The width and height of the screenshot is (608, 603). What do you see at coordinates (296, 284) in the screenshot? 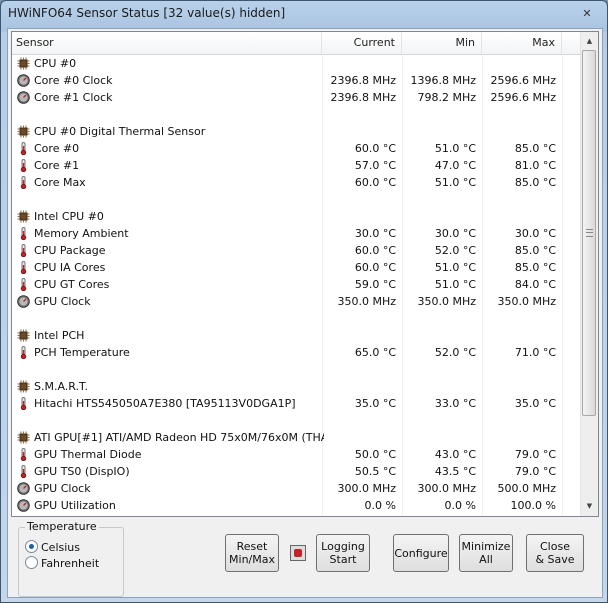
I see `table-row: CPU GT Cores 59.0 °C 51.0 °C 84.0 °C` at bounding box center [296, 284].